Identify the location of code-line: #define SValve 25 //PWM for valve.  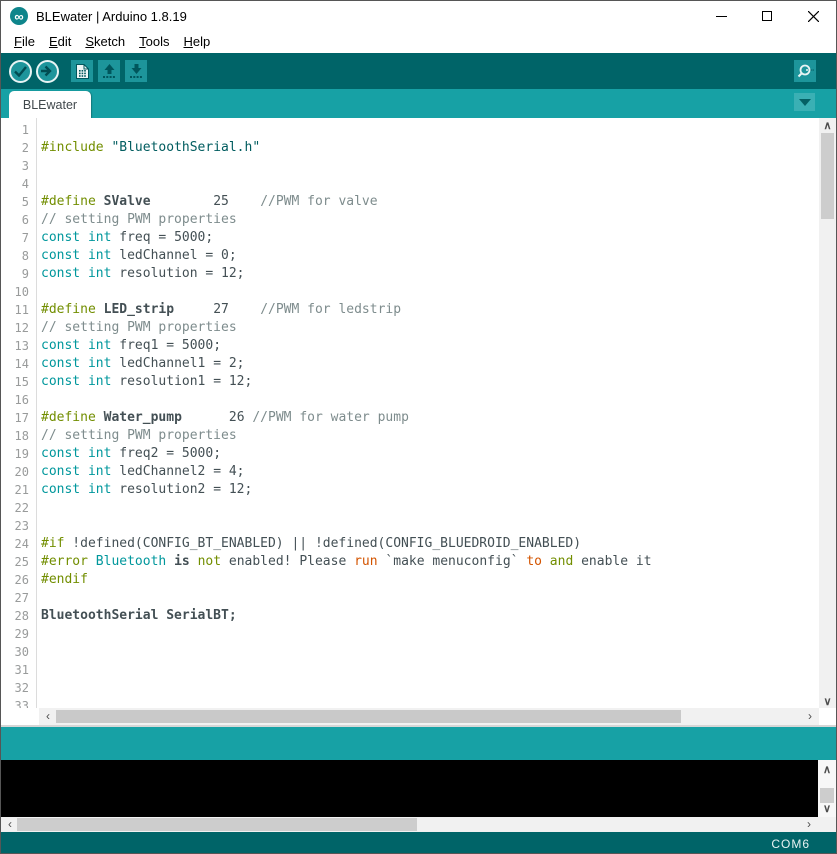
(209, 201).